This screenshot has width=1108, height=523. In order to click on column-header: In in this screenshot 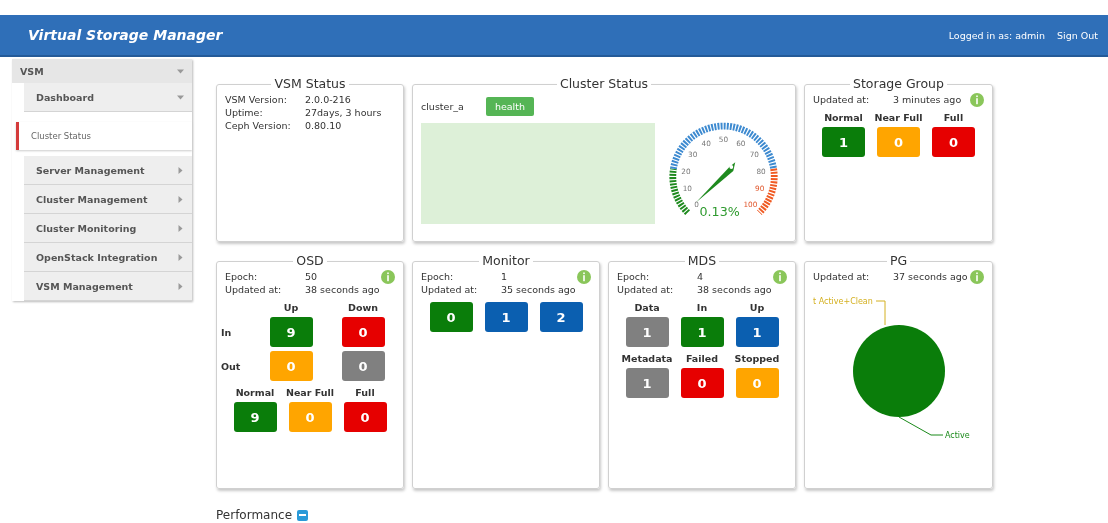, I will do `click(702, 307)`.